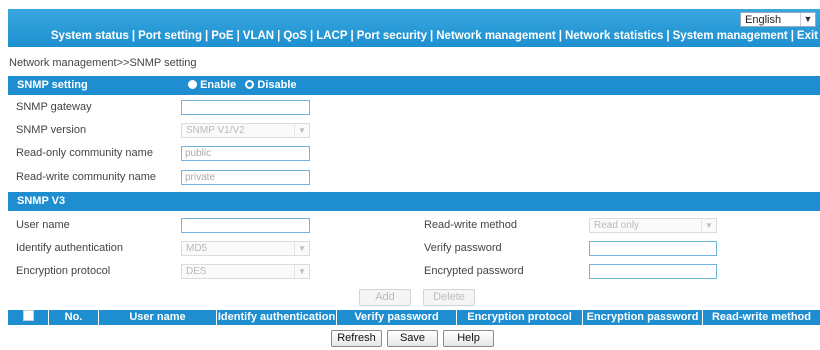 The height and width of the screenshot is (350, 820). I want to click on enc-password-input, so click(653, 271).